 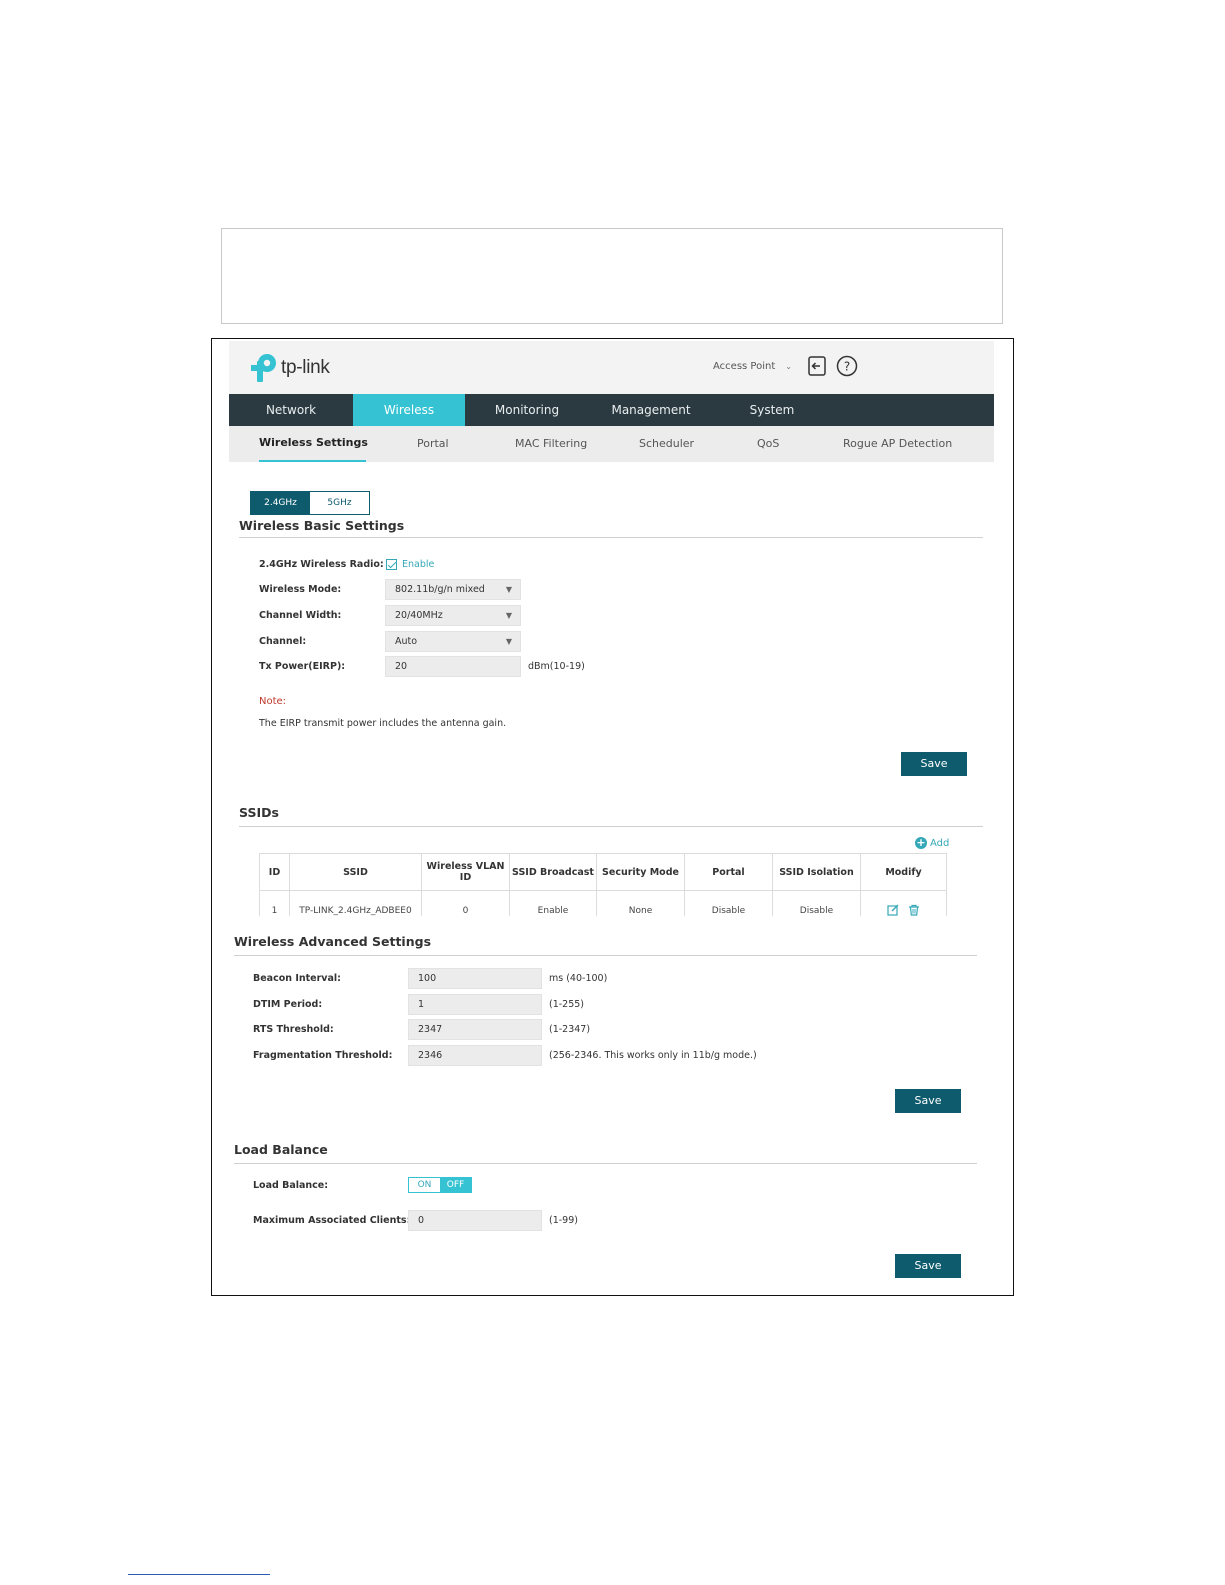 I want to click on column-header: ID, so click(x=274, y=872).